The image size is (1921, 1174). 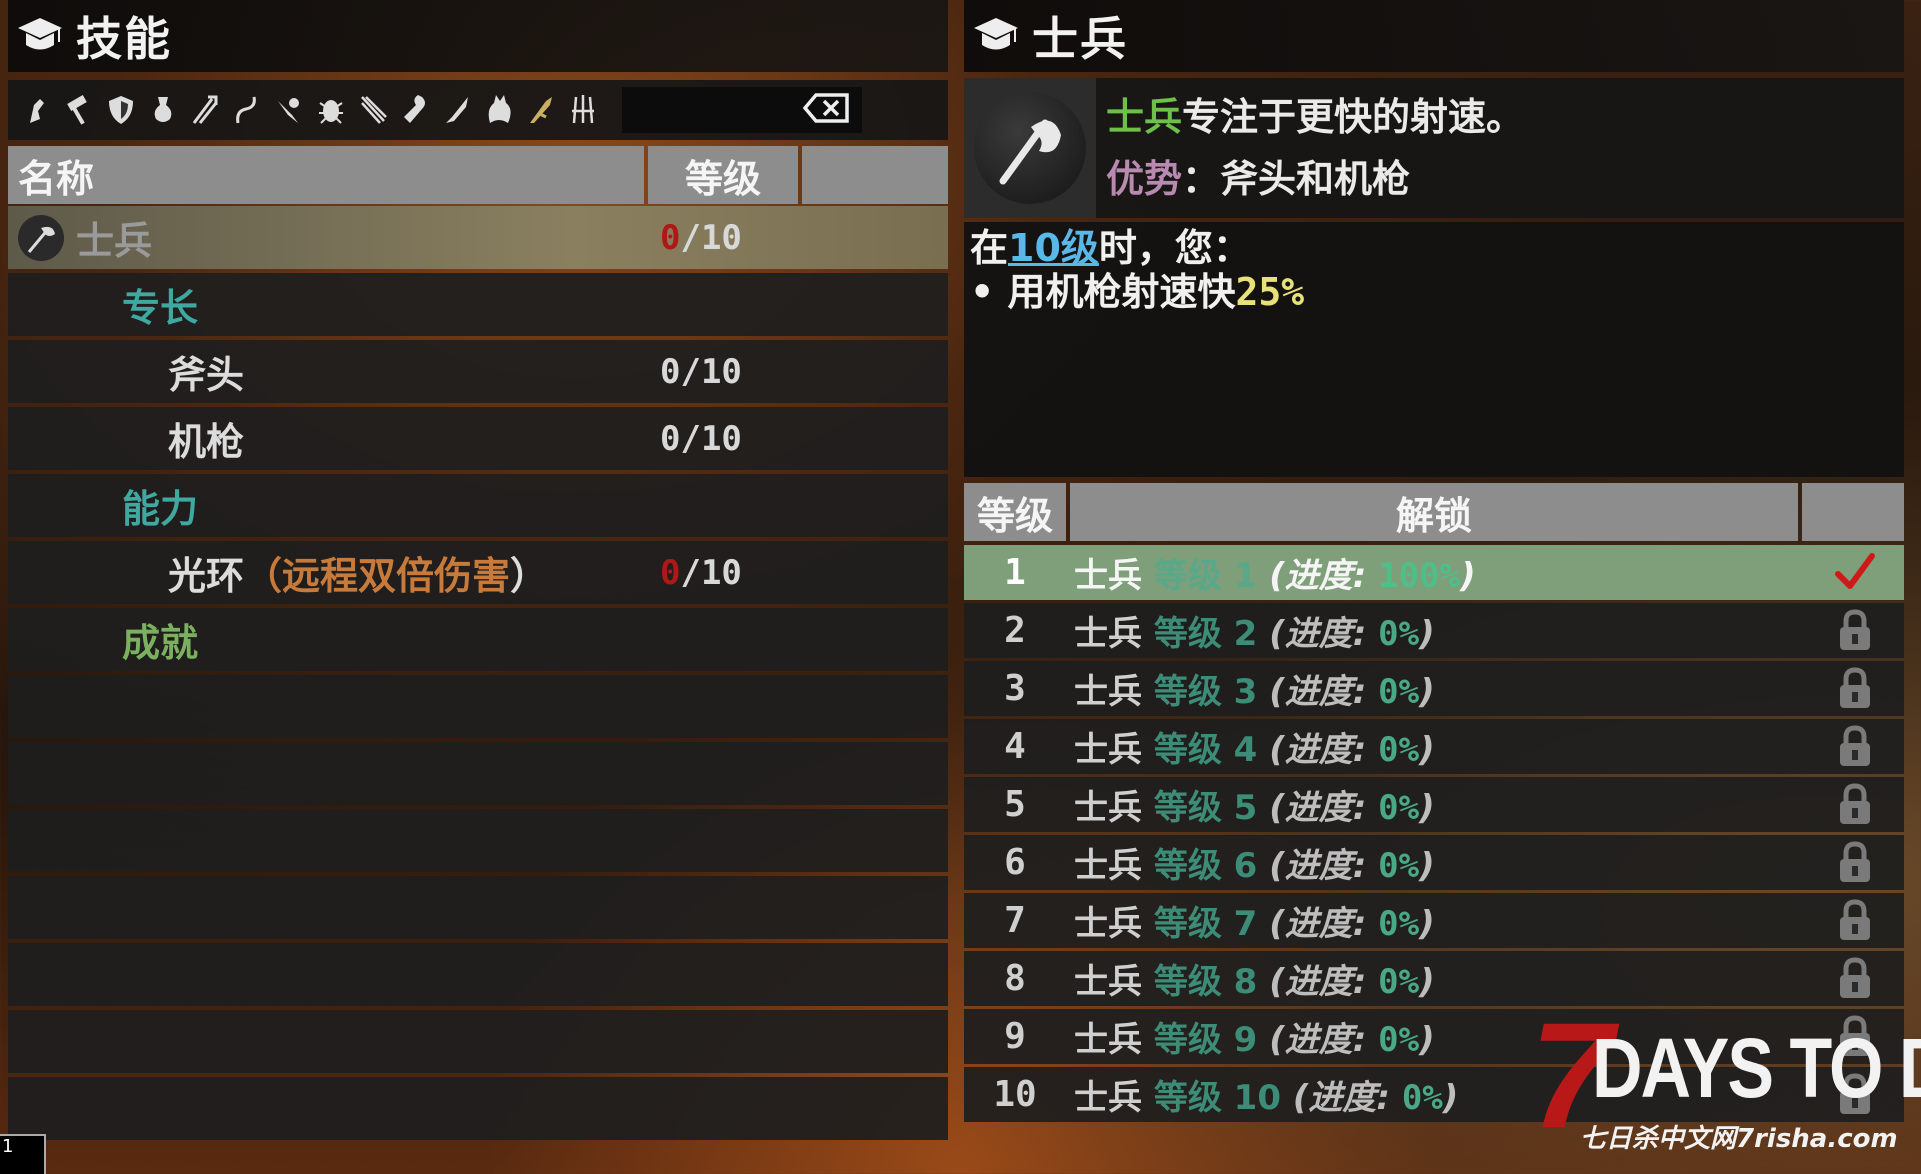 What do you see at coordinates (478, 438) in the screenshot?
I see `skill-row-machinegun: 机枪 0/10` at bounding box center [478, 438].